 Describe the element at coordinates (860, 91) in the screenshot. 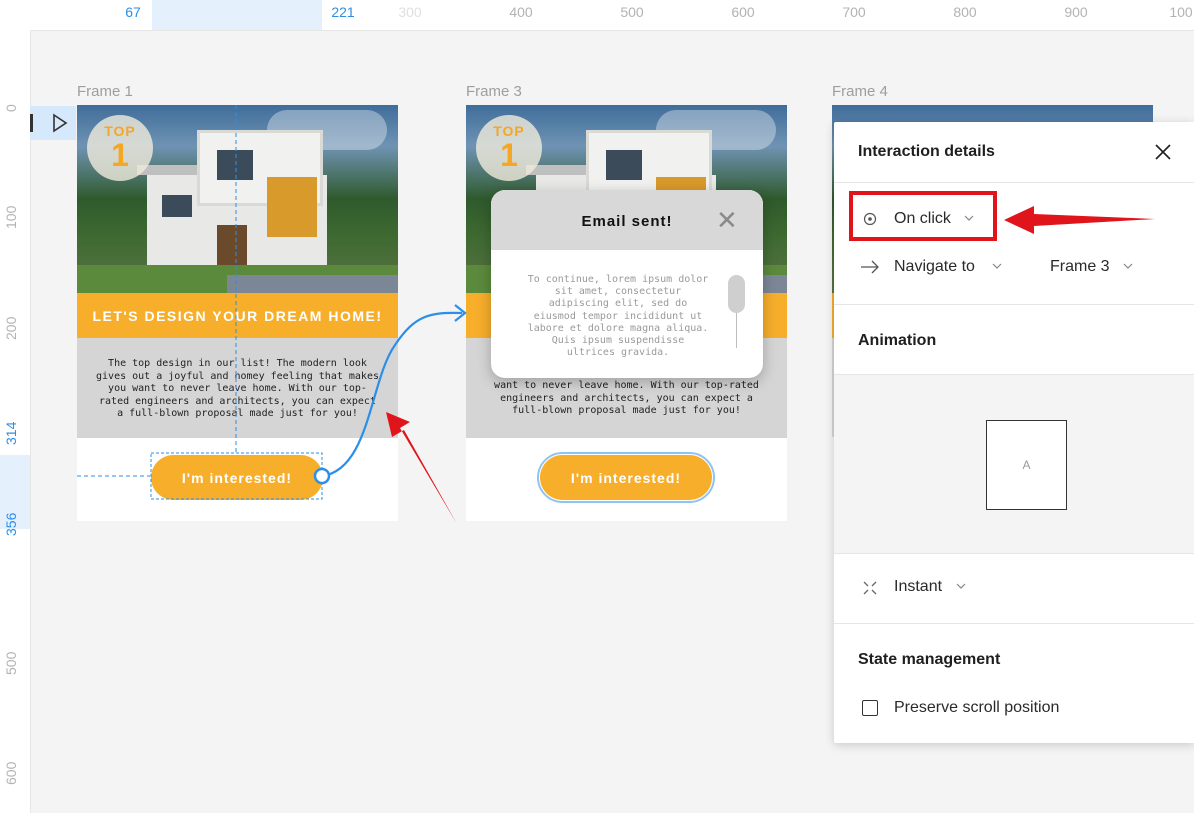

I see `frame-4-label: Frame 4` at that location.